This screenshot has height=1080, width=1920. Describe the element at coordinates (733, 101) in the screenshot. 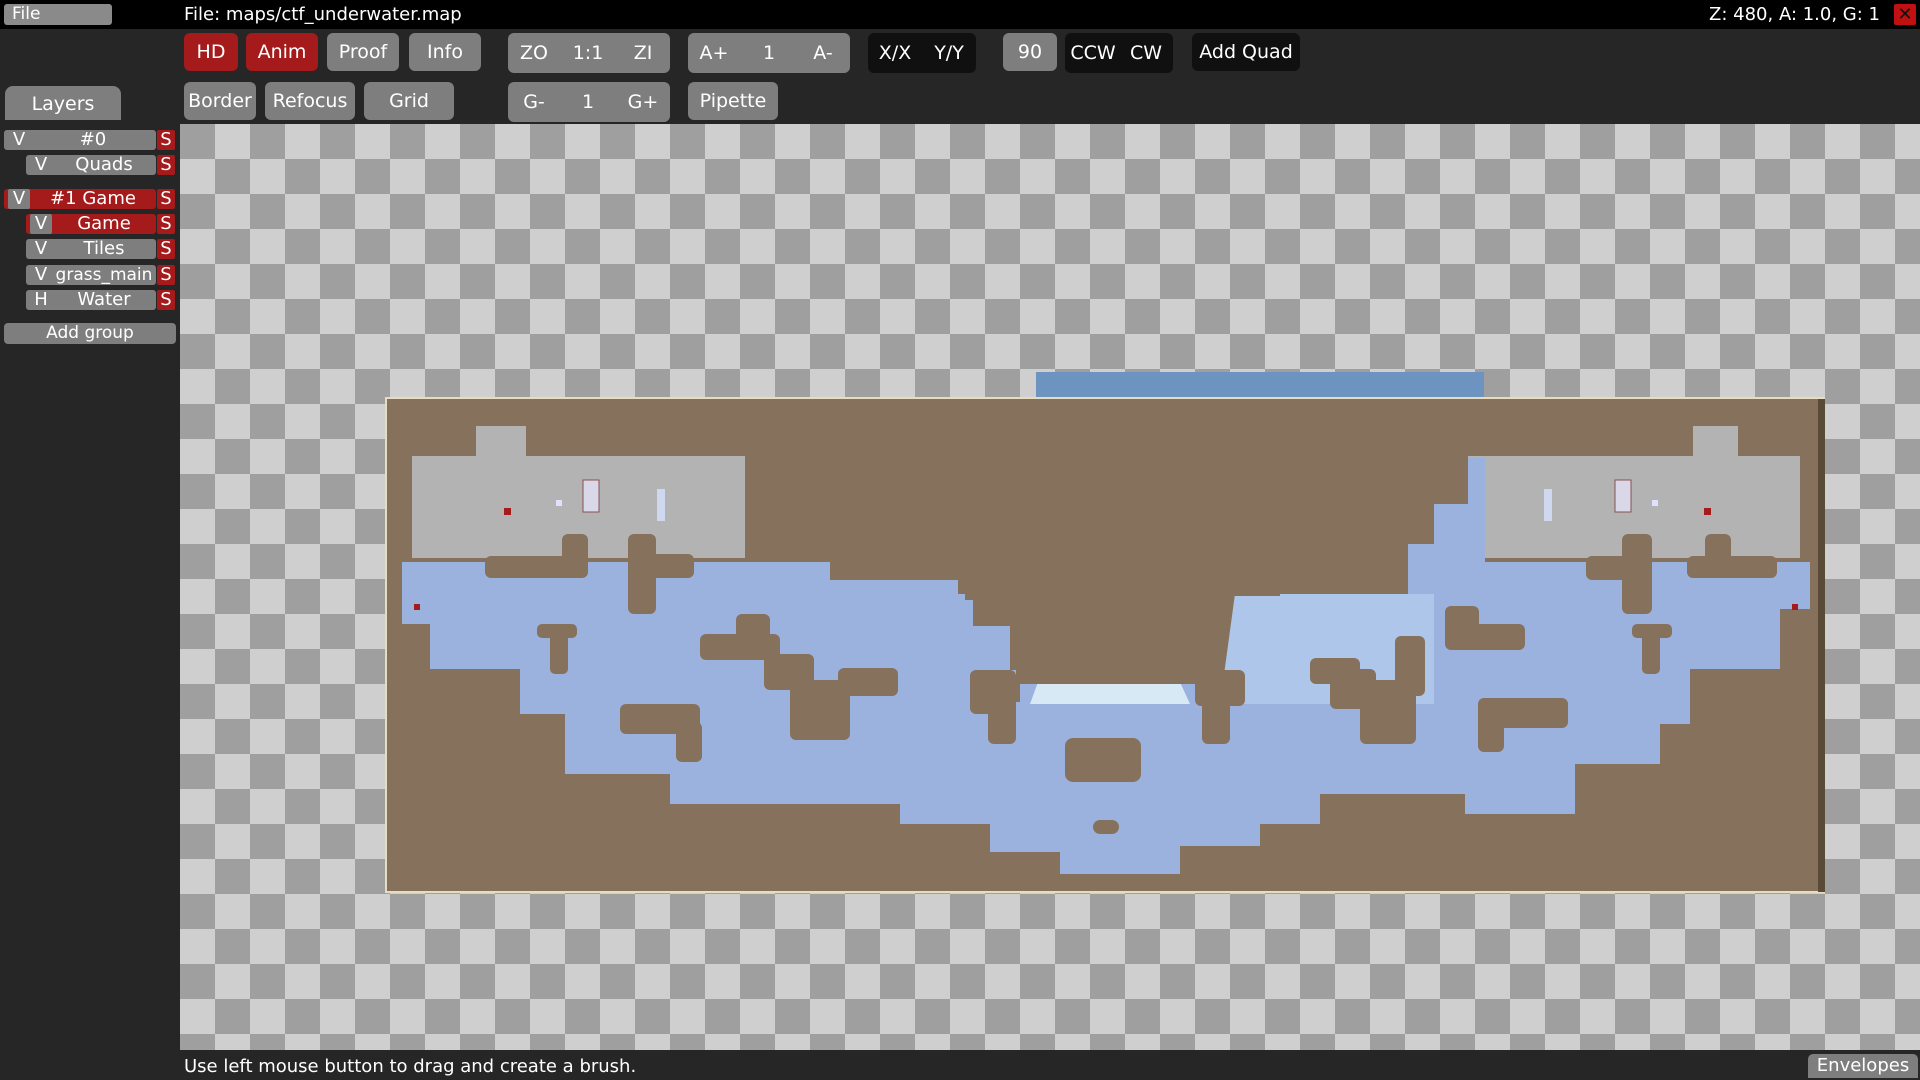

I see `pipette-button: Pipette` at that location.